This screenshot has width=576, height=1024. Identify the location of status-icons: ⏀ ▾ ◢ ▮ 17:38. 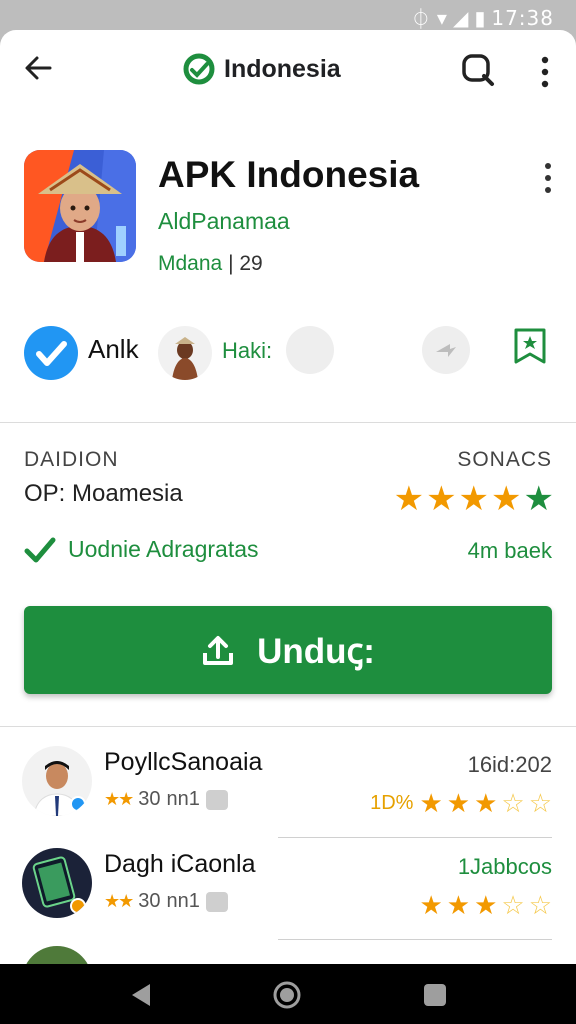
(482, 17).